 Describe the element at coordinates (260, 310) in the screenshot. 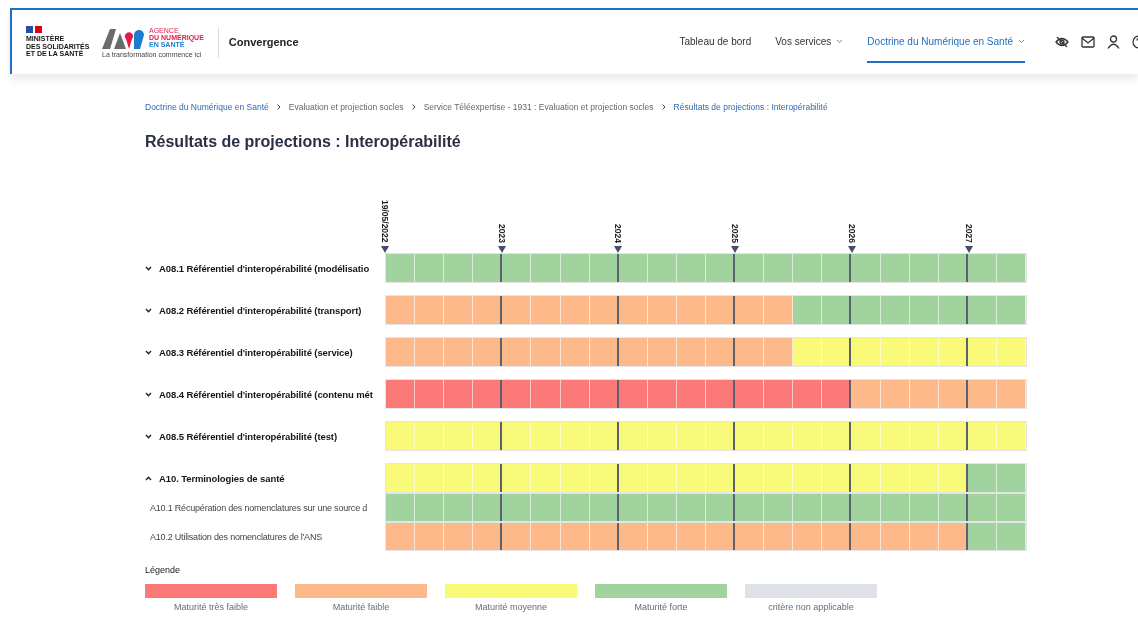

I see `criterion-label: A08.2 Référentiel d'interopérabilité (transport)` at that location.